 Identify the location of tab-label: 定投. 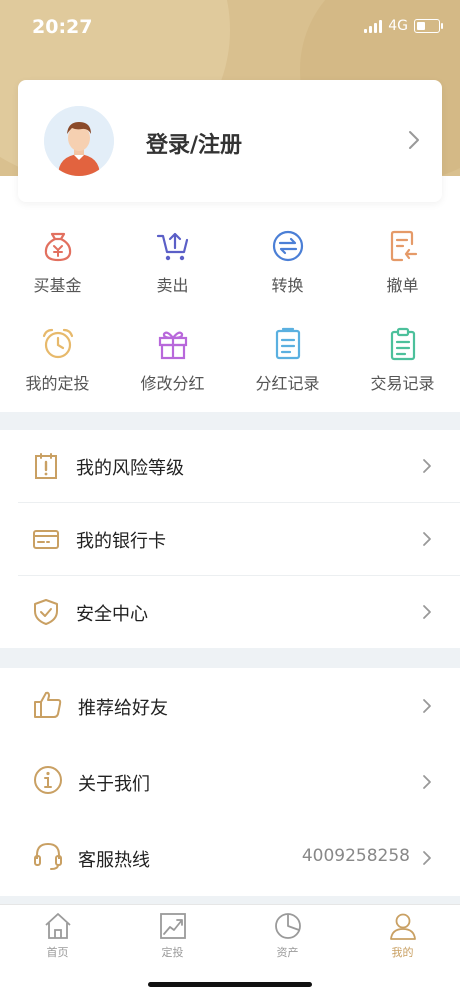
(172, 952).